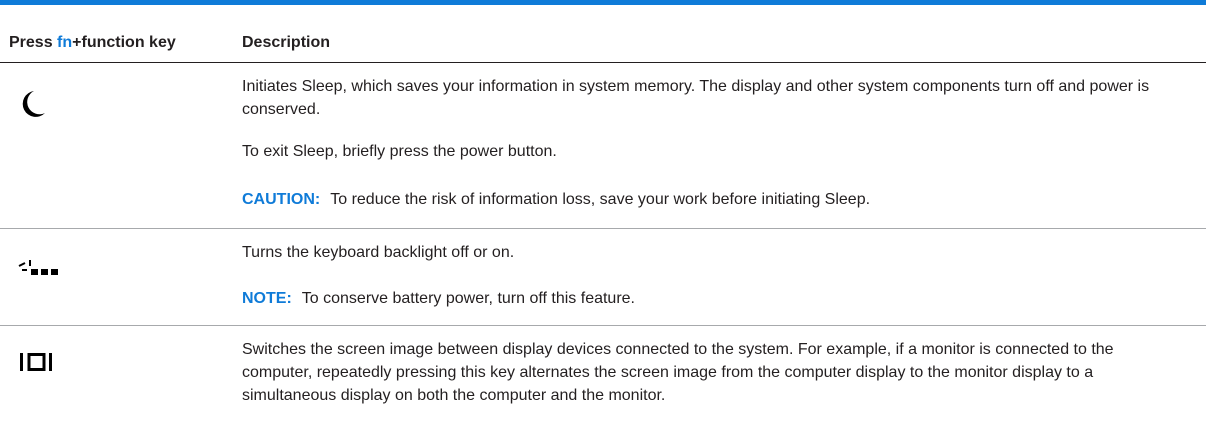 The width and height of the screenshot is (1206, 425). What do you see at coordinates (36, 362) in the screenshot?
I see `switch-display-icon` at bounding box center [36, 362].